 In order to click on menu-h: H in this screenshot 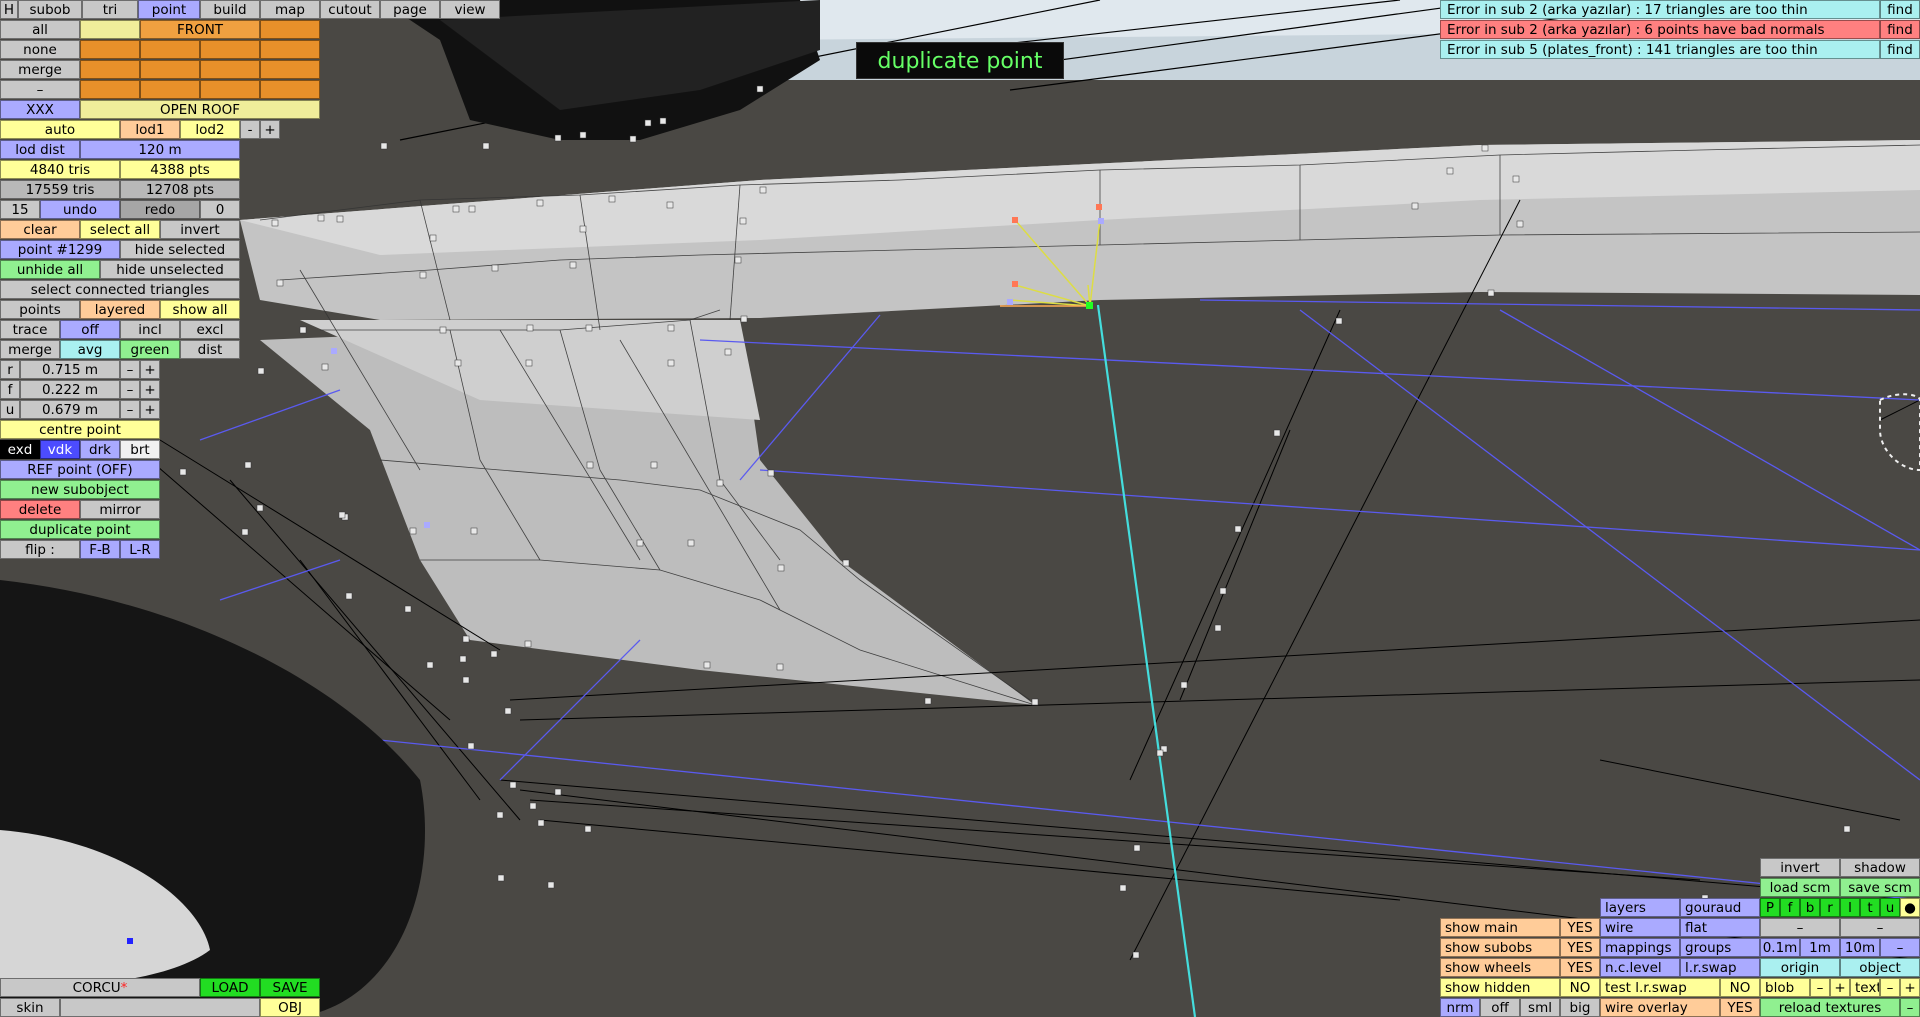, I will do `click(9, 9)`.